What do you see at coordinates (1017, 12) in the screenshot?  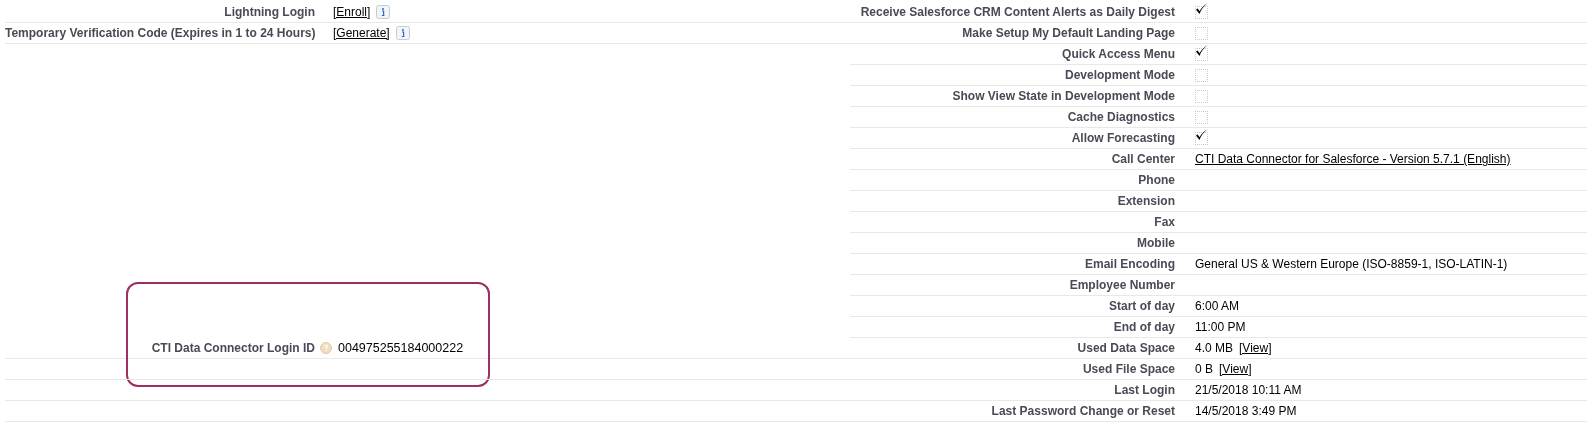 I see `field-label: Receive Salesforce CRM Content Alerts as Daily Digest` at bounding box center [1017, 12].